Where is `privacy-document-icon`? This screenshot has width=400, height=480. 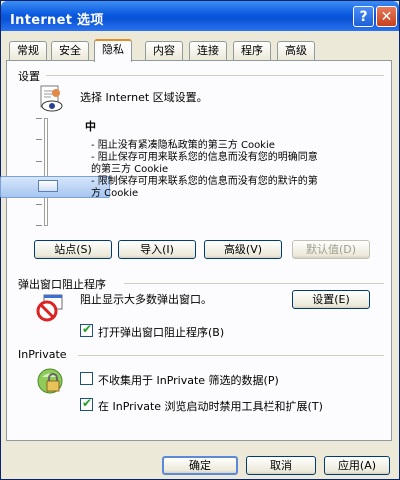 privacy-document-icon is located at coordinates (51, 98).